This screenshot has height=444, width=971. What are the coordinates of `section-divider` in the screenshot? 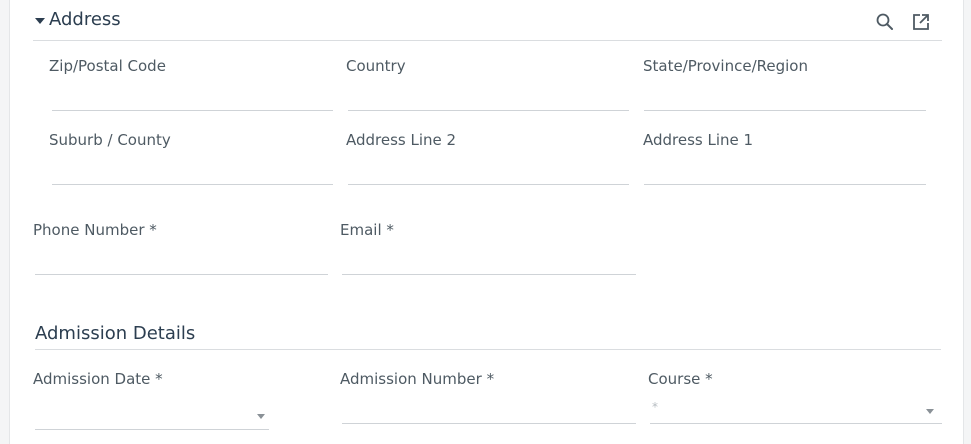 It's located at (488, 349).